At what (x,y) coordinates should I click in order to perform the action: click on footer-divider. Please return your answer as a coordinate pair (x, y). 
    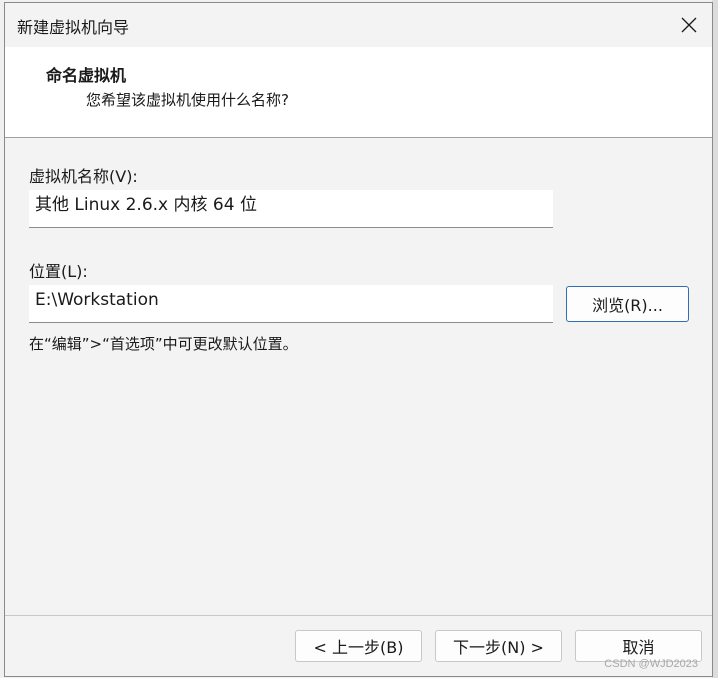
    Looking at the image, I should click on (358, 615).